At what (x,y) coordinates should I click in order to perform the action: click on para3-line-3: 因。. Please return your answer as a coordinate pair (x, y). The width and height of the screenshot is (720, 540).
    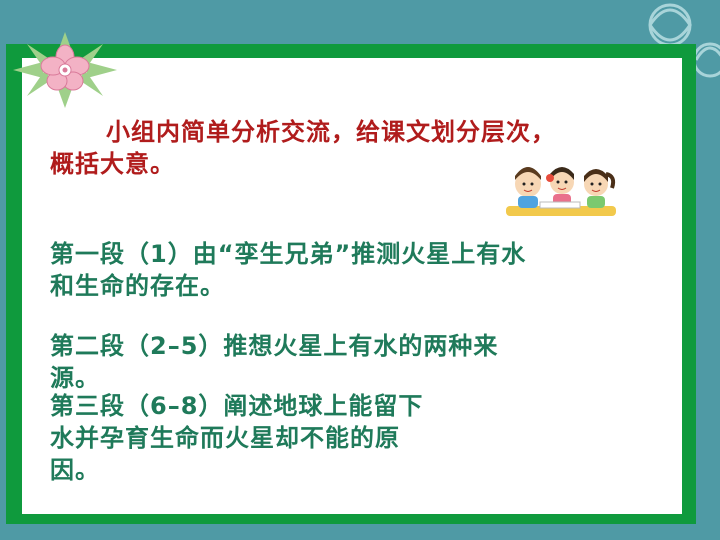
    Looking at the image, I should click on (75, 470).